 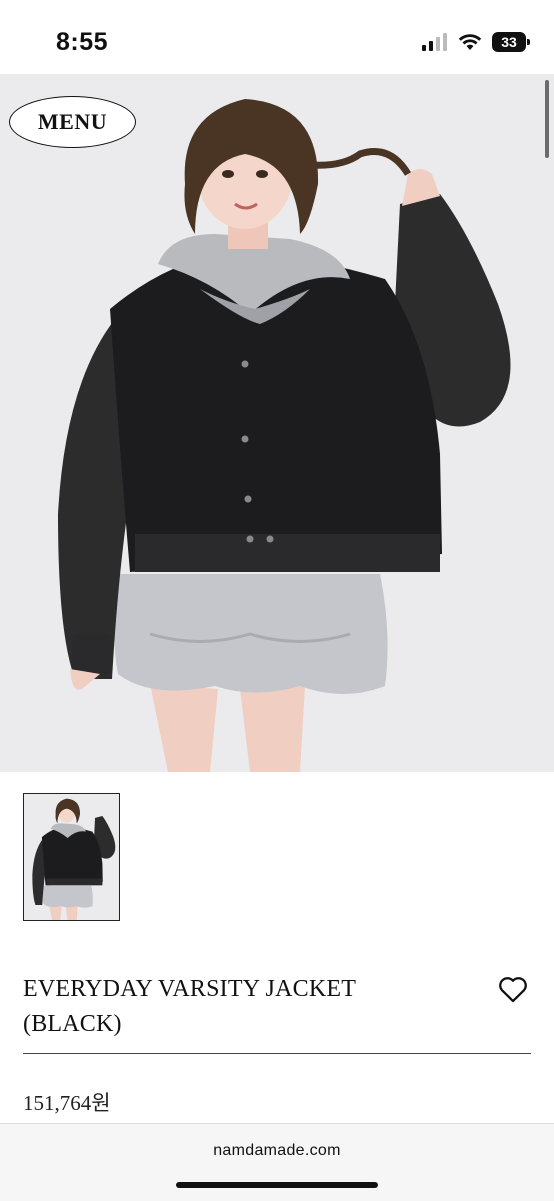 I want to click on scrollbar, so click(x=547, y=119).